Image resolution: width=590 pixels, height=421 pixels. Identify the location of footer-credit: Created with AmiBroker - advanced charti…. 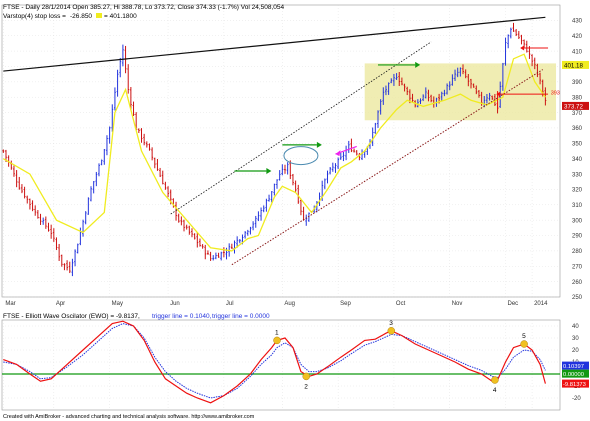
(129, 417).